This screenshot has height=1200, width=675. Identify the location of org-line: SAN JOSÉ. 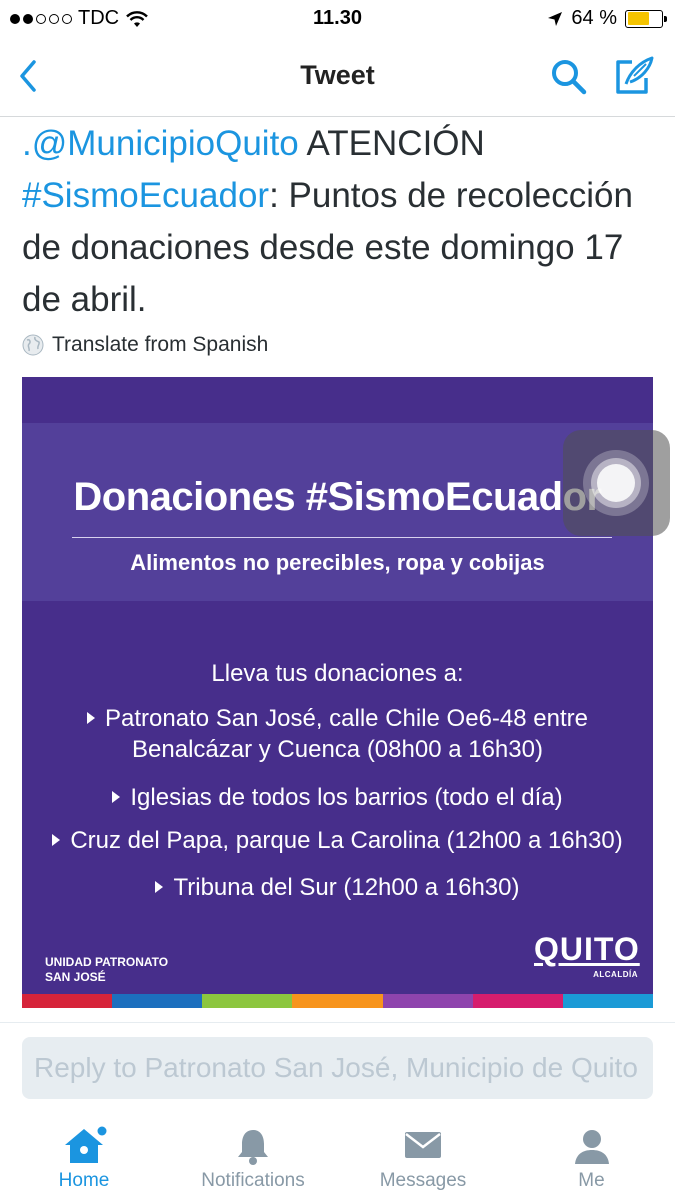
(75, 977).